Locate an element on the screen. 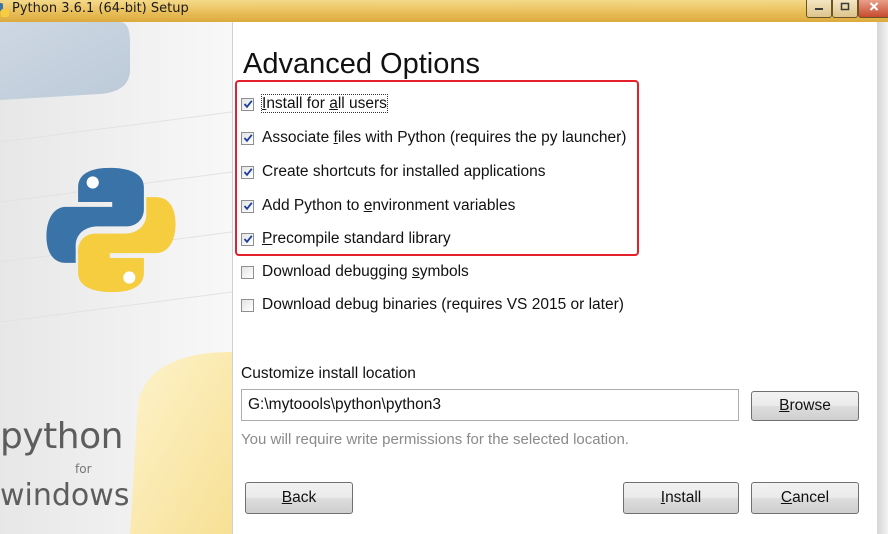 This screenshot has width=888, height=534. maximize-icon is located at coordinates (845, 6).